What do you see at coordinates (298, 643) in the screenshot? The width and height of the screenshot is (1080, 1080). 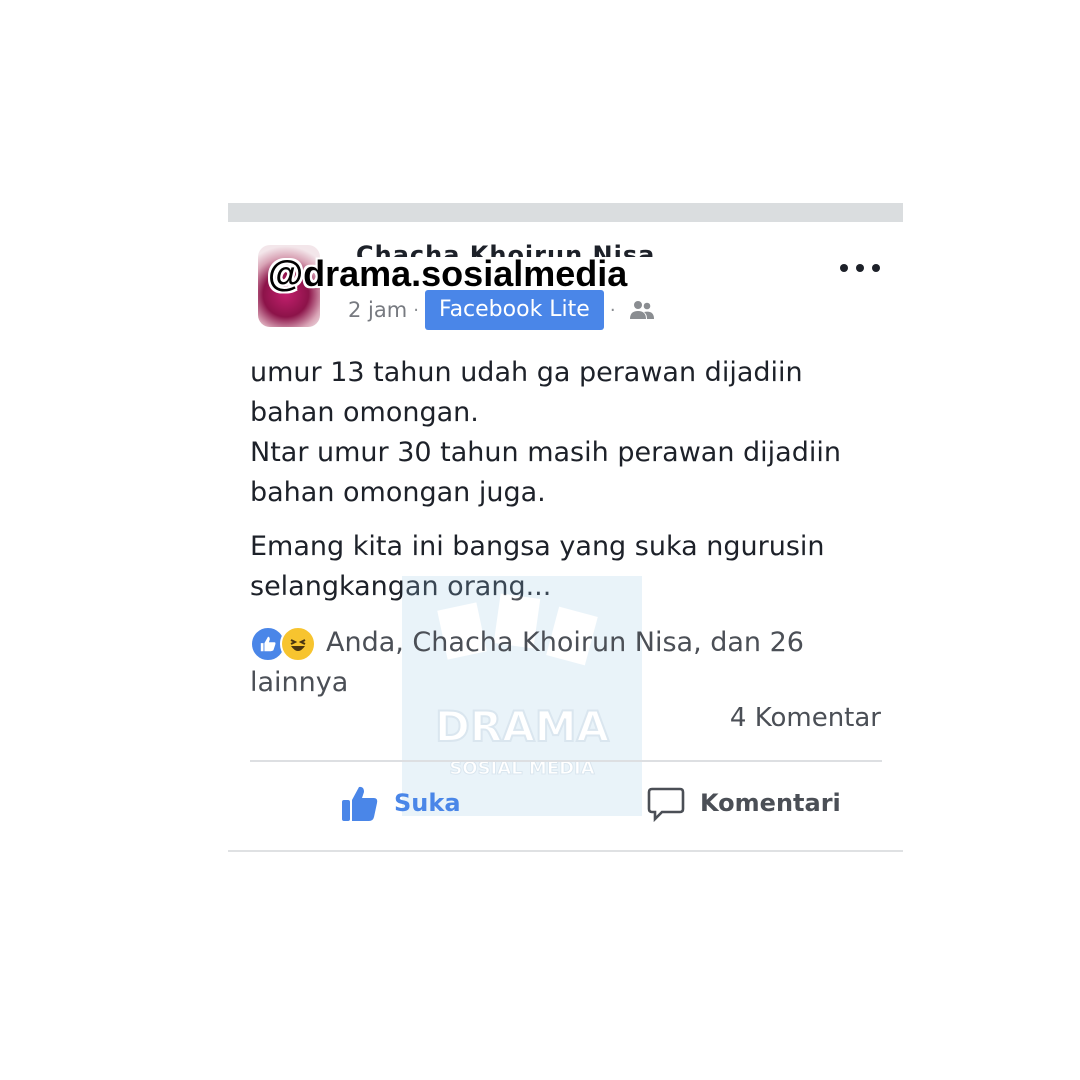 I see `haha-reaction-icon` at bounding box center [298, 643].